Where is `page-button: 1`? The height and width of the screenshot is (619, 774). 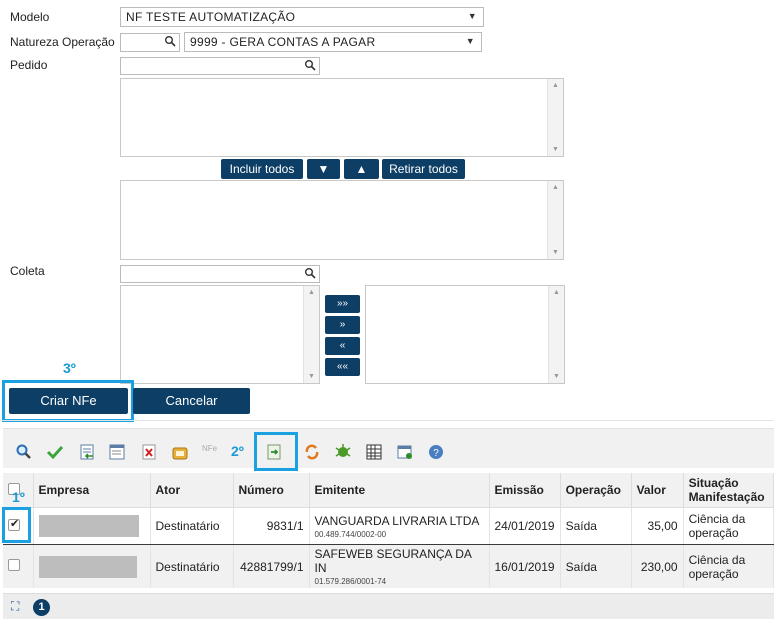 page-button: 1 is located at coordinates (41, 607).